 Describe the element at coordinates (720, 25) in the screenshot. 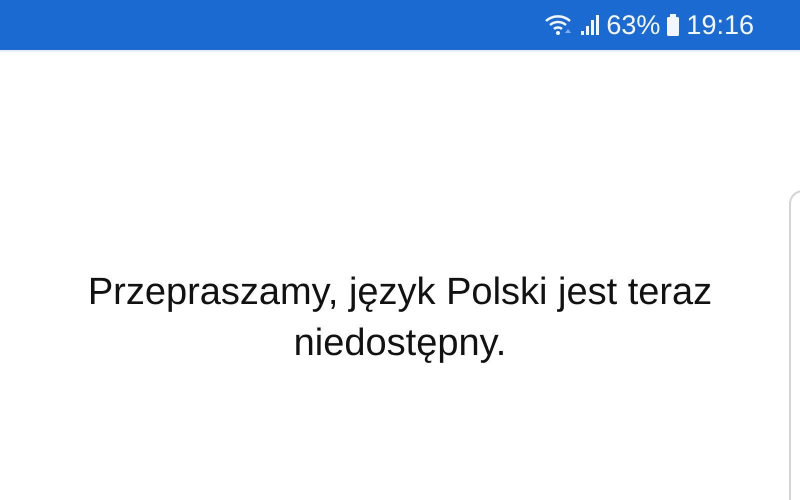

I see `clock-time: 19:16` at that location.